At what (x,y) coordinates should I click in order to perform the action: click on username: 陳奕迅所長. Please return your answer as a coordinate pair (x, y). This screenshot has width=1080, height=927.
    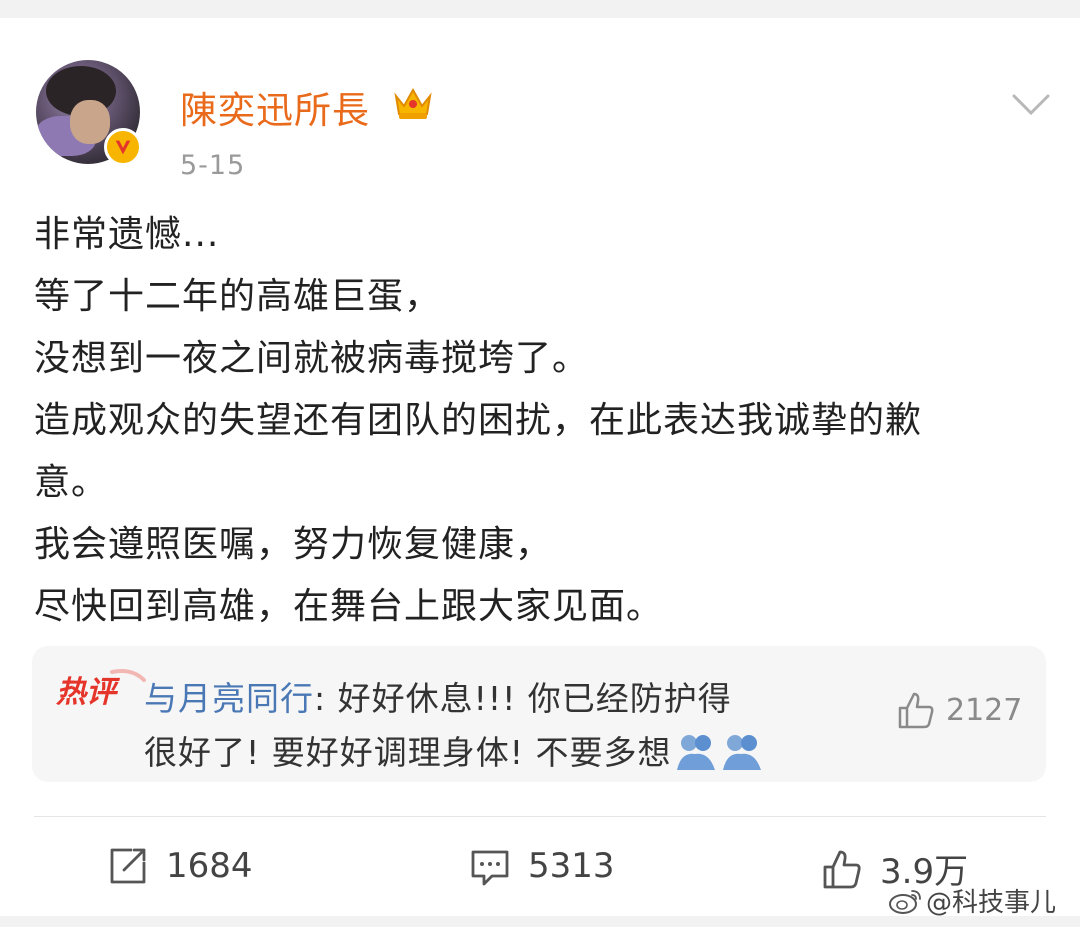
    Looking at the image, I should click on (275, 107).